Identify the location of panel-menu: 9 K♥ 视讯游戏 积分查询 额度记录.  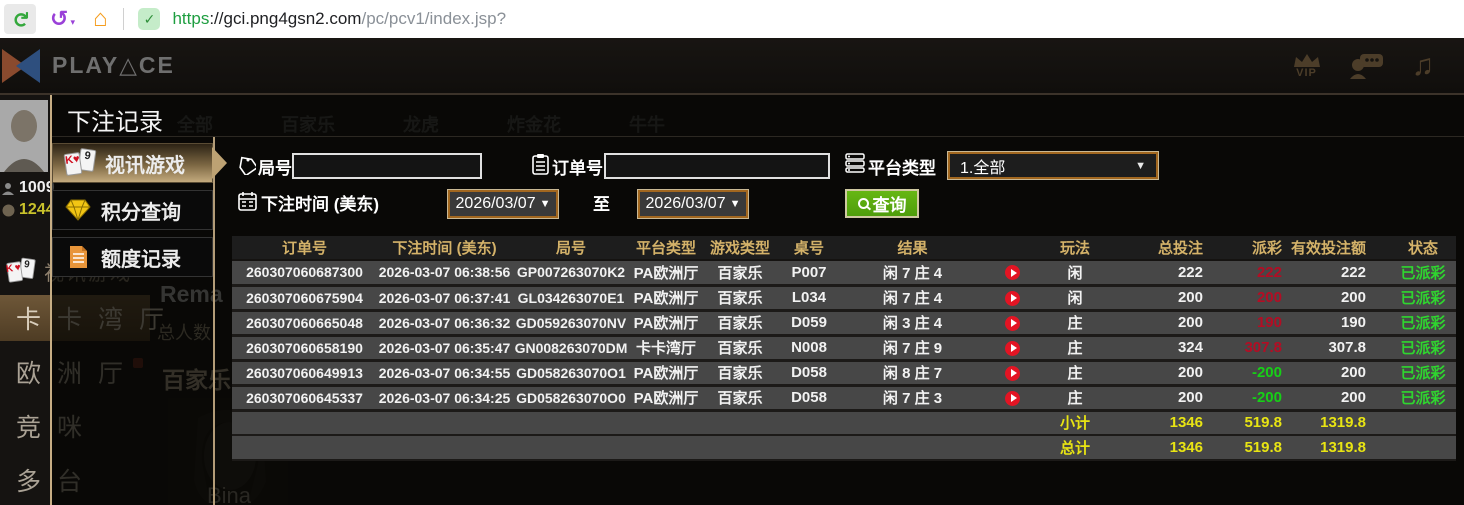
(132, 213).